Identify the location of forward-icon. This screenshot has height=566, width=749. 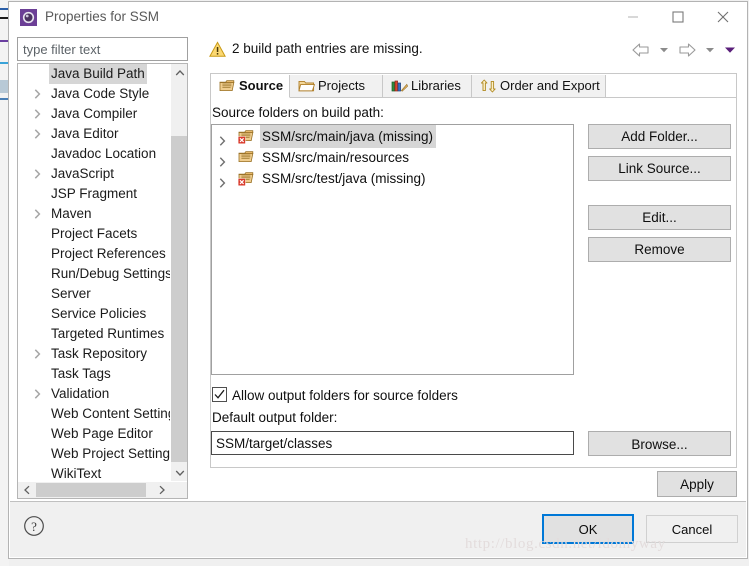
(687, 49).